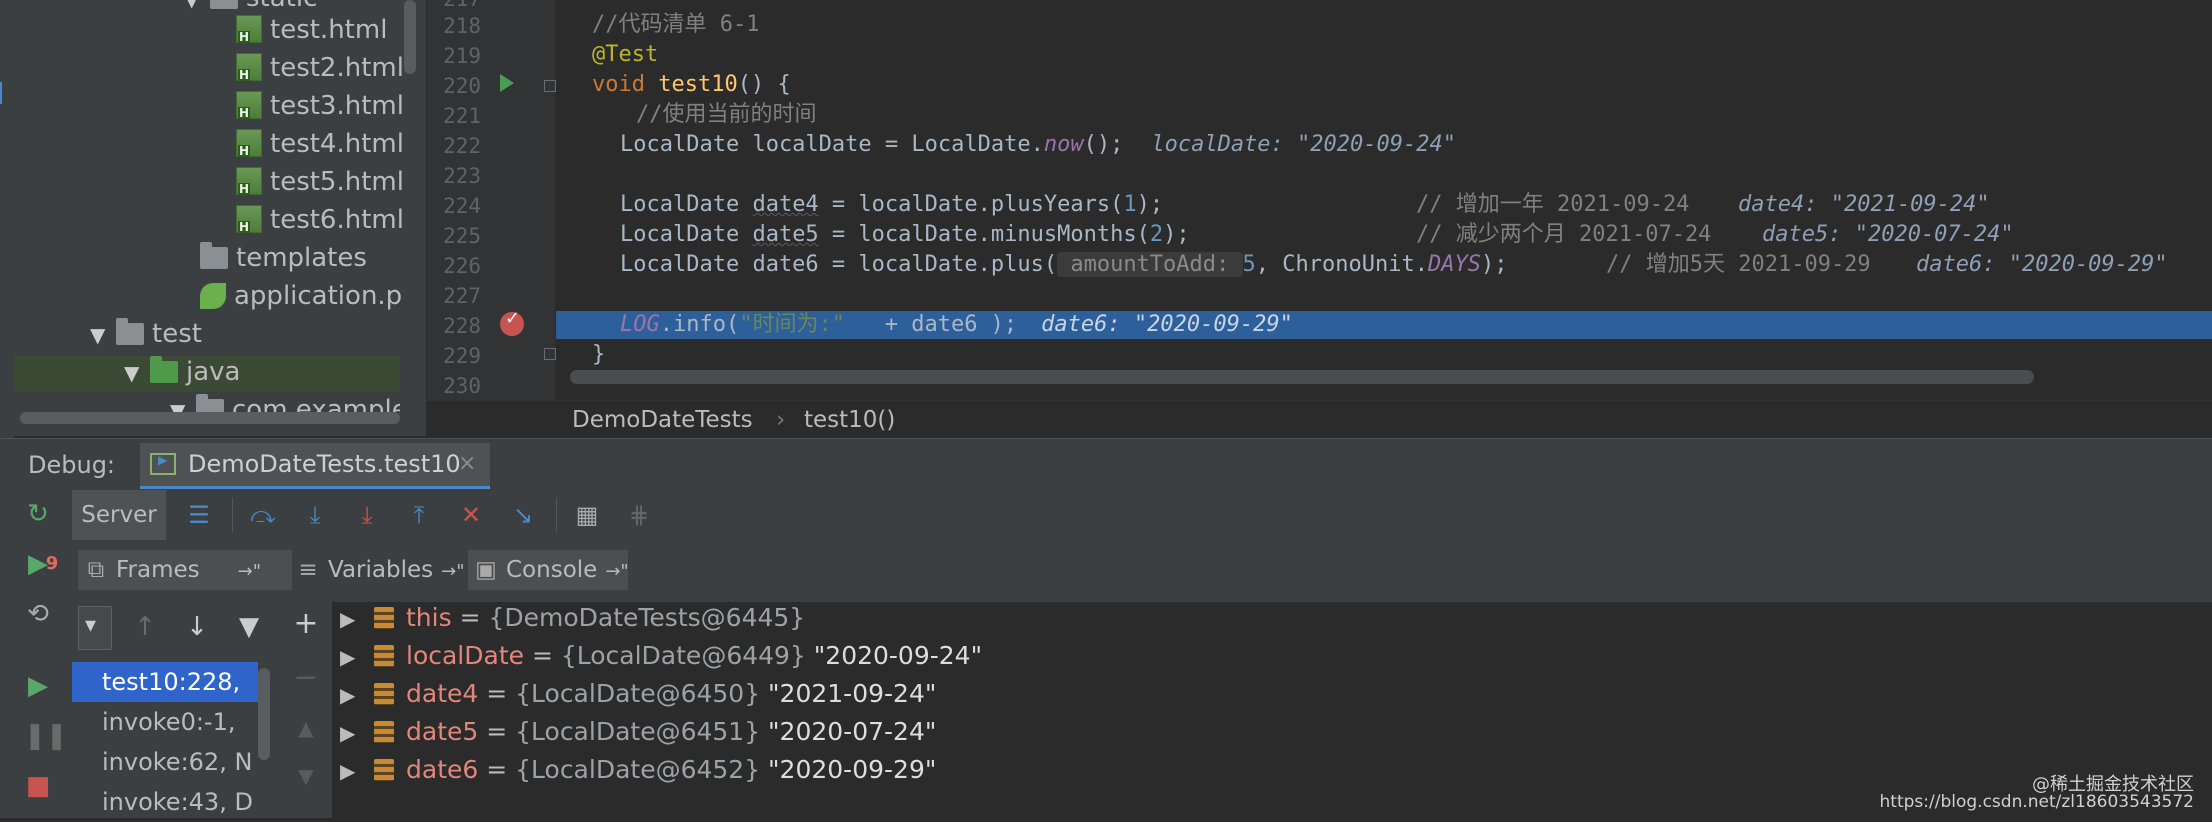  I want to click on frames-icon: ⧉, so click(96, 570).